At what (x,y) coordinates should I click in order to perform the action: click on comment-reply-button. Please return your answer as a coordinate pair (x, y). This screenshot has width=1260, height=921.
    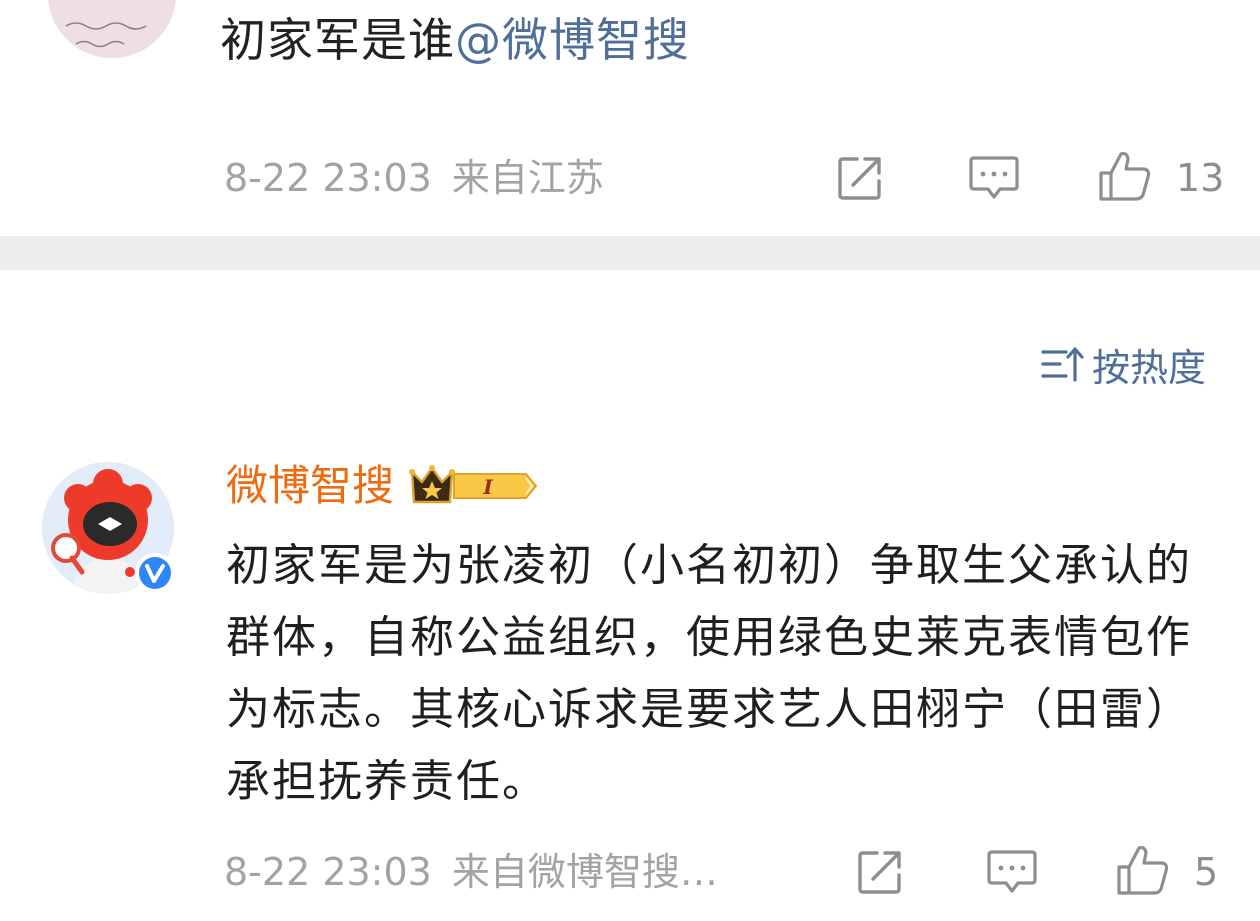
    Looking at the image, I should click on (1012, 872).